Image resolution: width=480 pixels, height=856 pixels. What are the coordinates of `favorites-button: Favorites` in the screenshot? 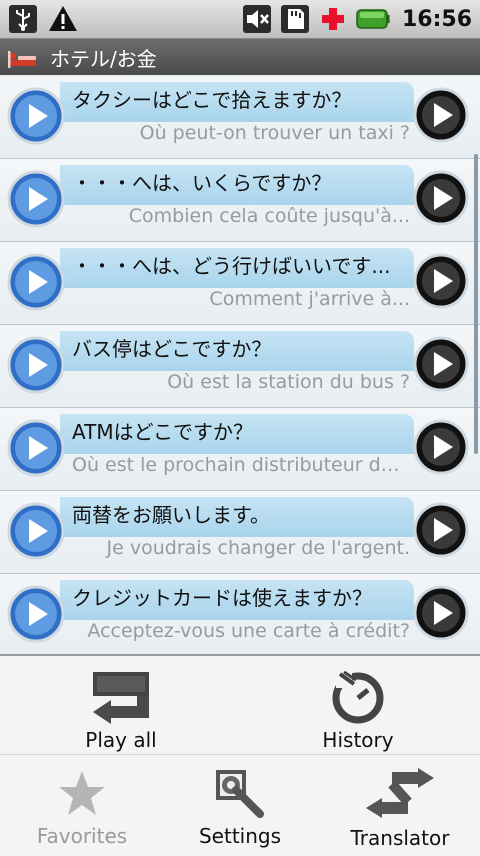 It's located at (82, 808).